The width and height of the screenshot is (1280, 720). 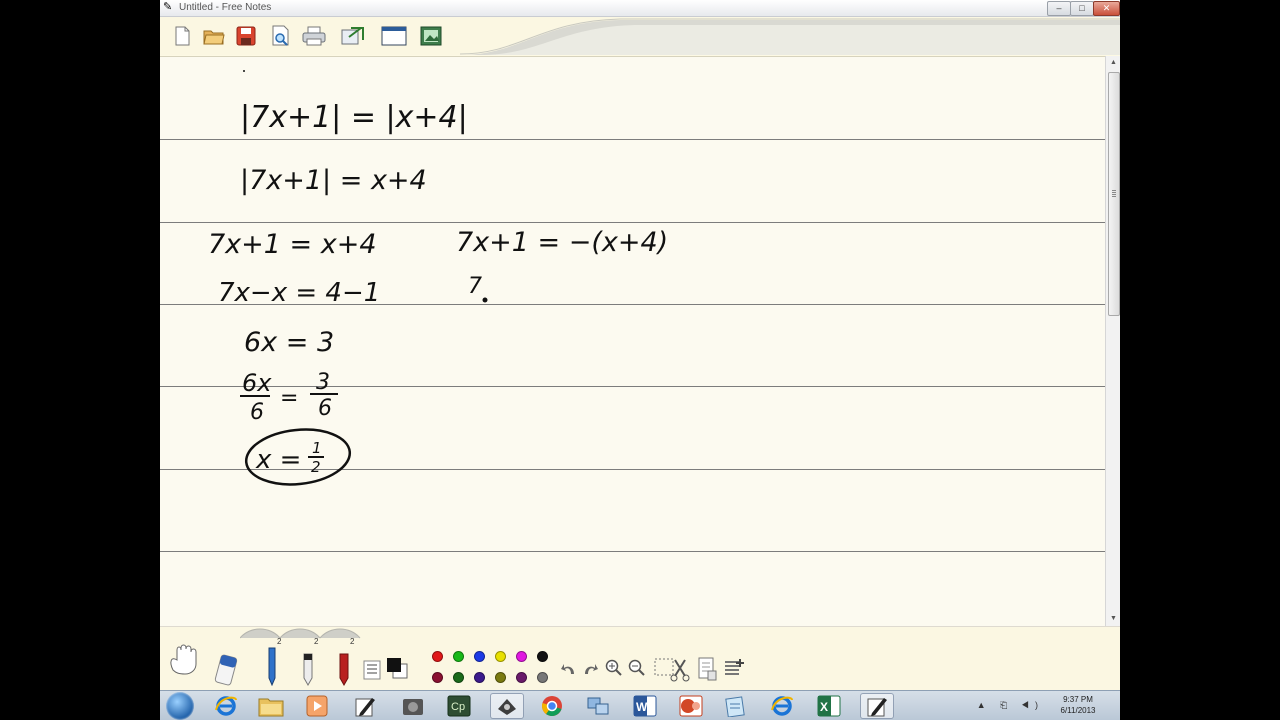 I want to click on eraser-icon, so click(x=226, y=670).